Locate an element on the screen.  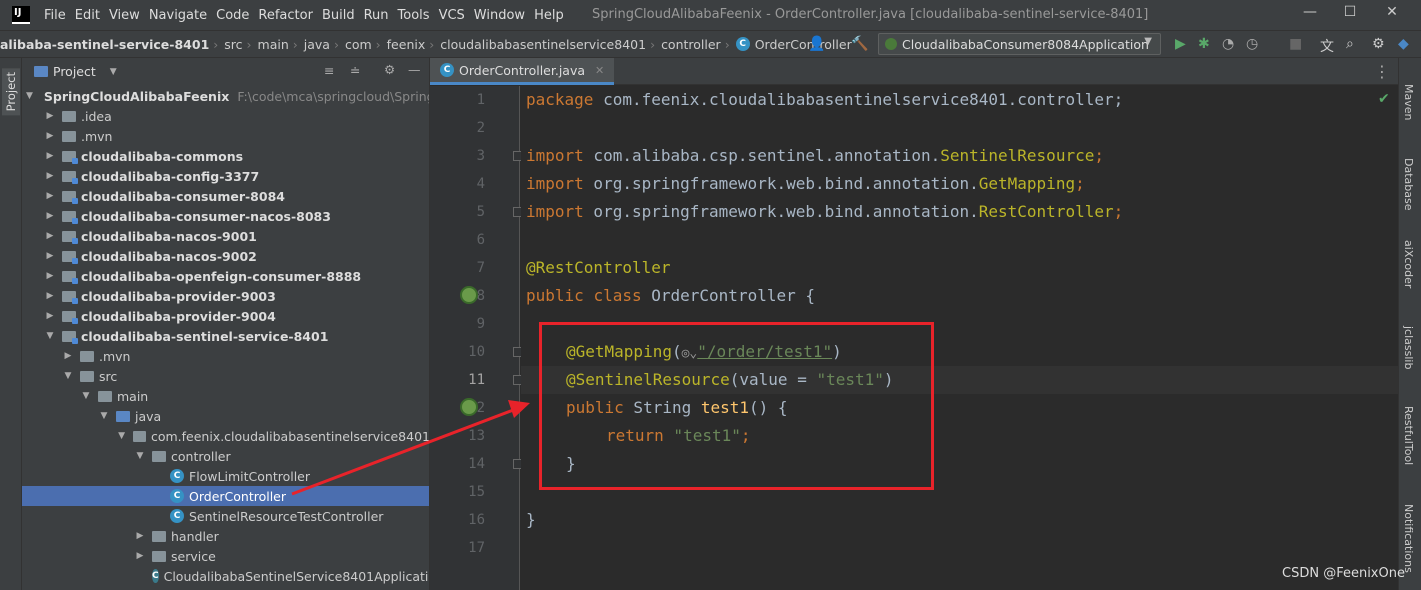
build-hammer-icon: 🔨 is located at coordinates (859, 44).